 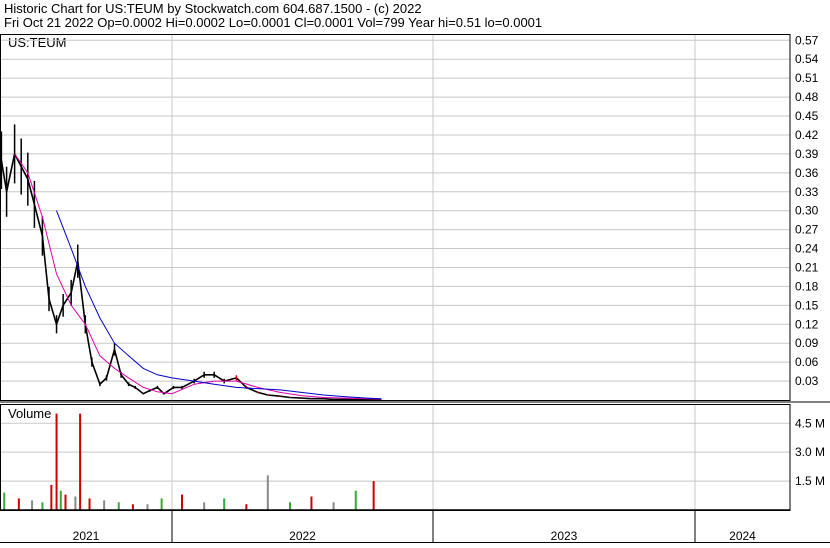 What do you see at coordinates (742, 536) in the screenshot?
I see `year-label: 2024` at bounding box center [742, 536].